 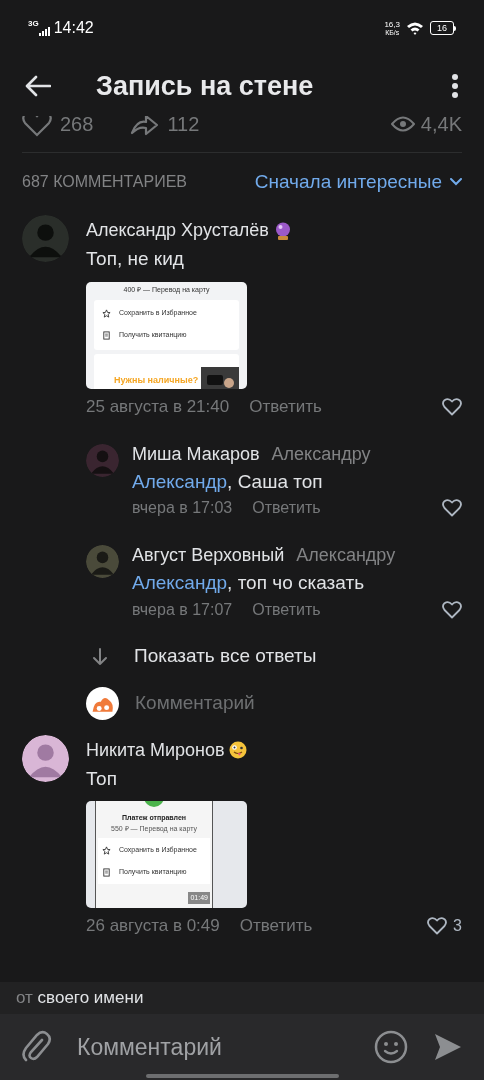 I want to click on identity-bar: от своего имени, so click(x=242, y=998).